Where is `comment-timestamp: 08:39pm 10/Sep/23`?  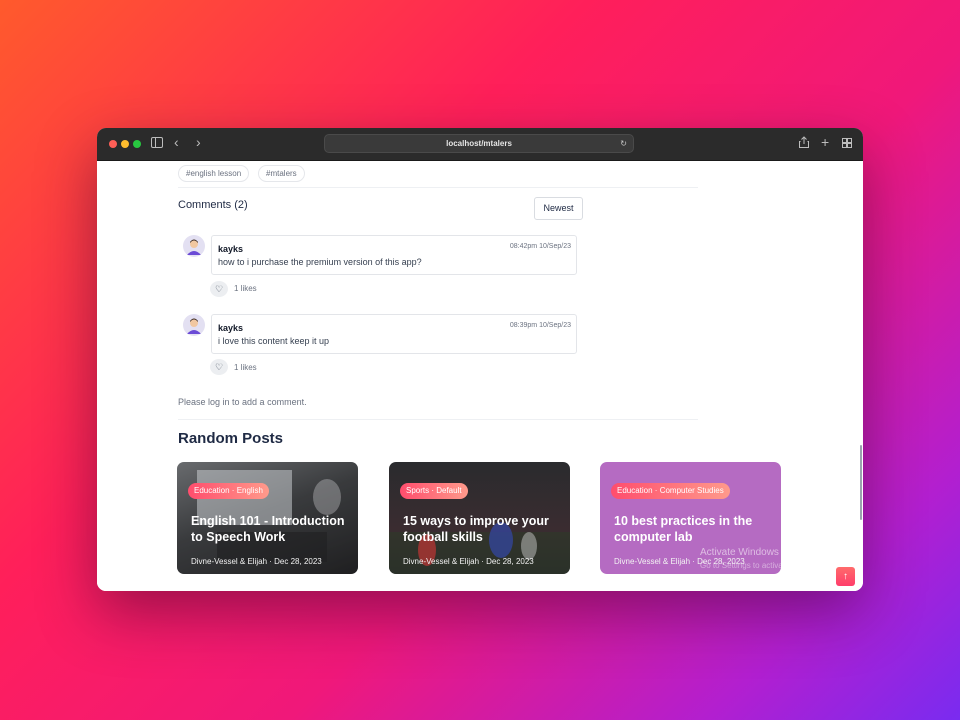
comment-timestamp: 08:39pm 10/Sep/23 is located at coordinates (540, 325).